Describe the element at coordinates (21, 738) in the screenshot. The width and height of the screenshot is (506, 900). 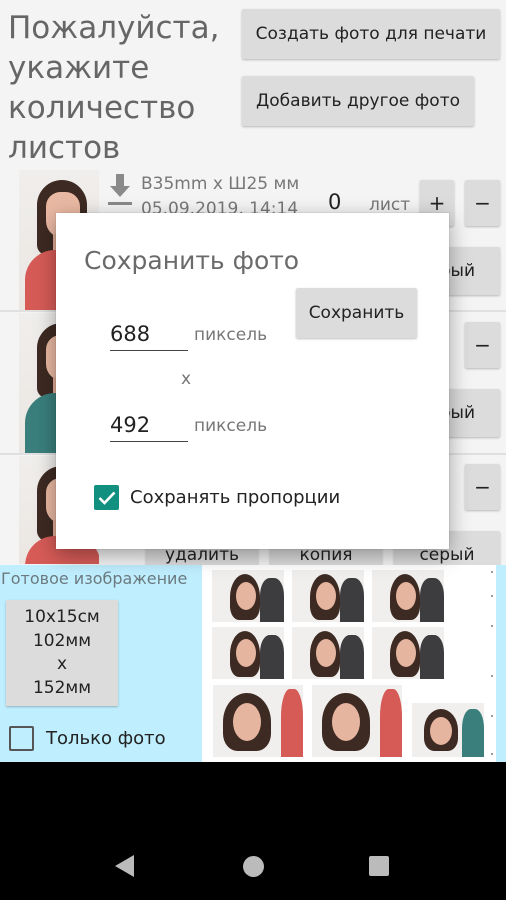
I see `checkbox-unchecked-icon` at that location.